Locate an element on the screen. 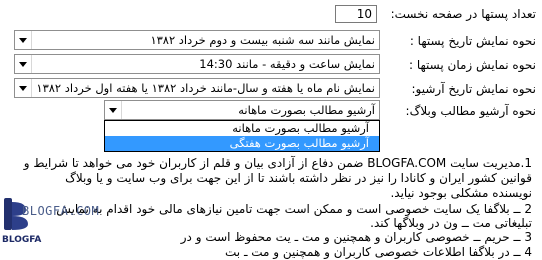 Image resolution: width=542 pixels, height=260 pixels. blogfa-watermark-logo: BLOGFA.COM BLOGFA is located at coordinates (55, 221).